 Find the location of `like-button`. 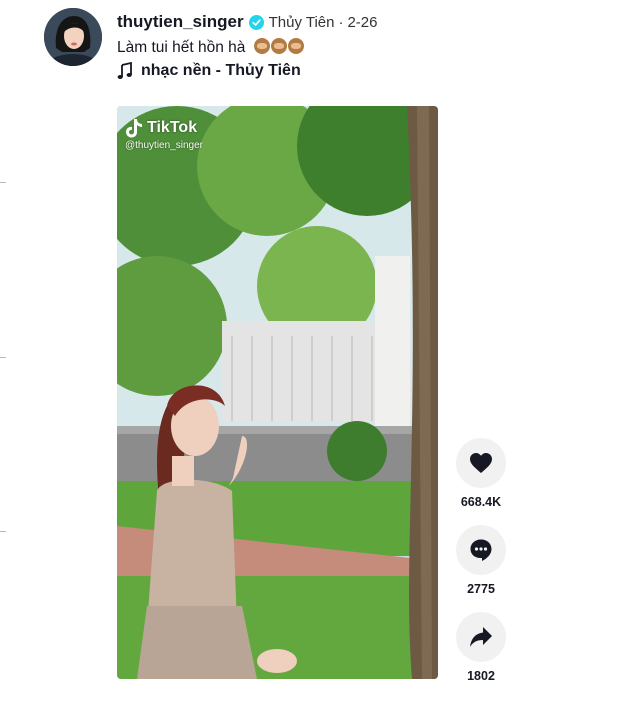

like-button is located at coordinates (481, 463).